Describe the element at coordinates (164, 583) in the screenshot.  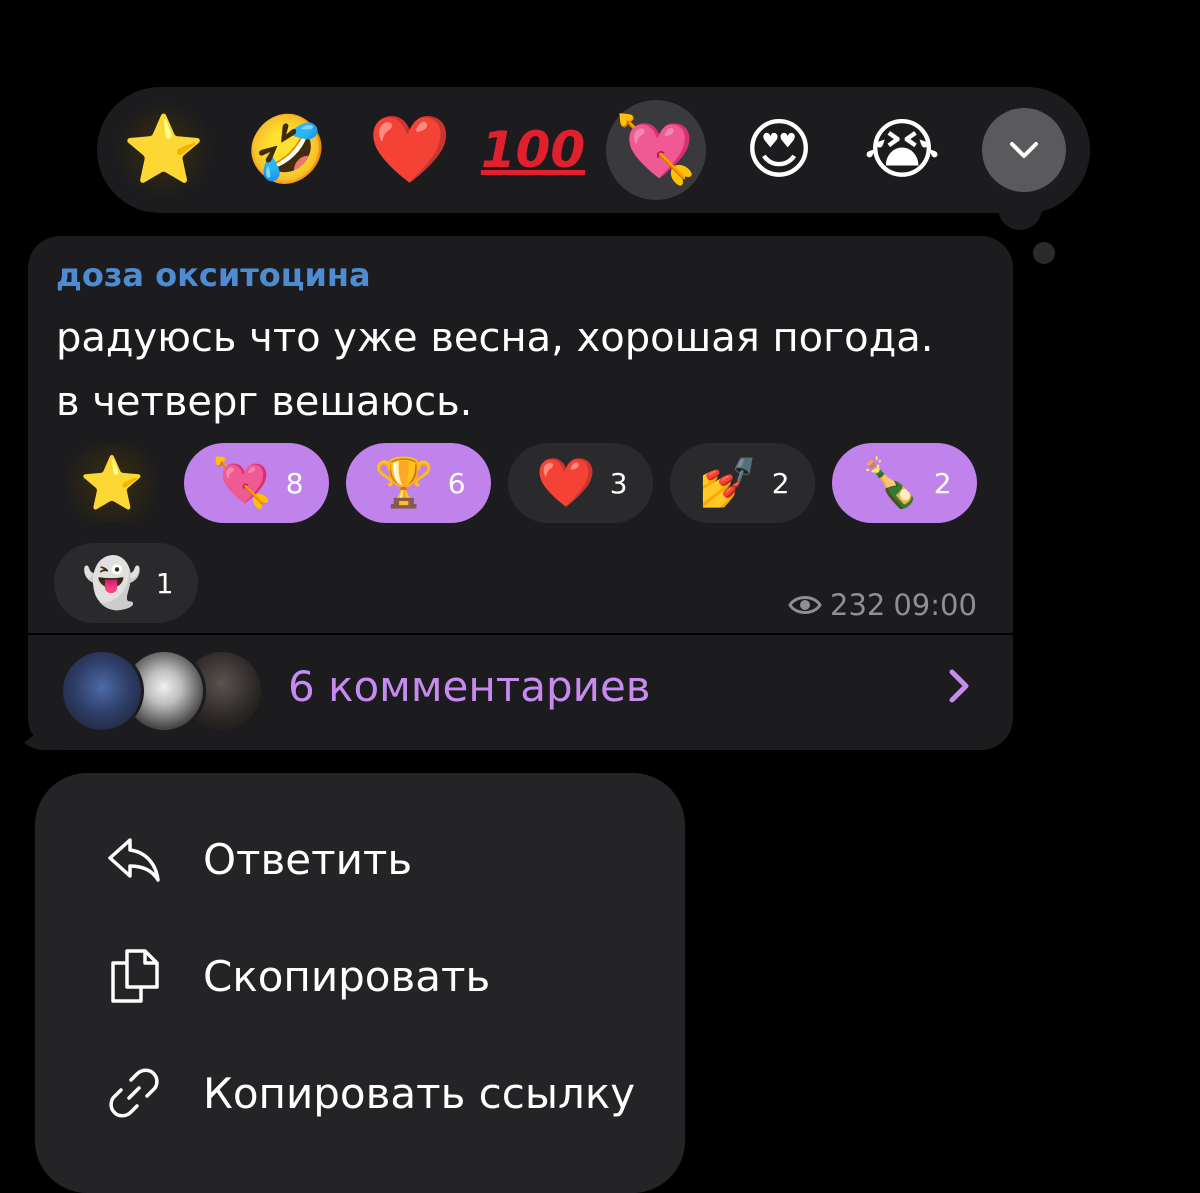
I see `reaction-count: 1` at that location.